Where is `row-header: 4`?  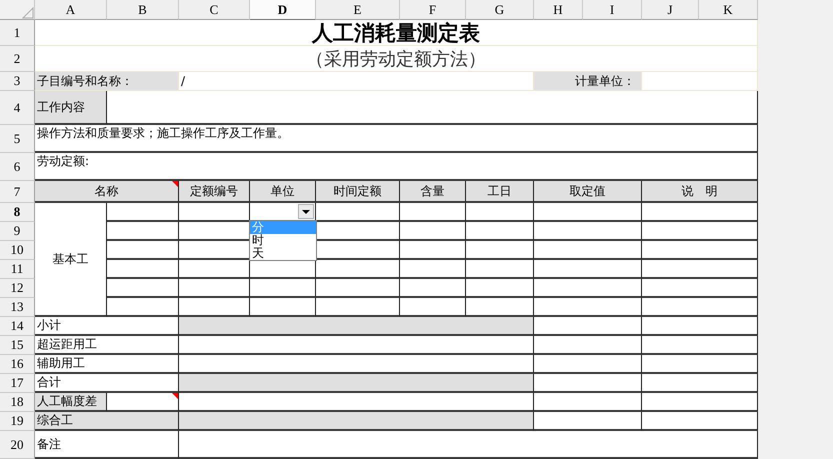
row-header: 4 is located at coordinates (17, 108).